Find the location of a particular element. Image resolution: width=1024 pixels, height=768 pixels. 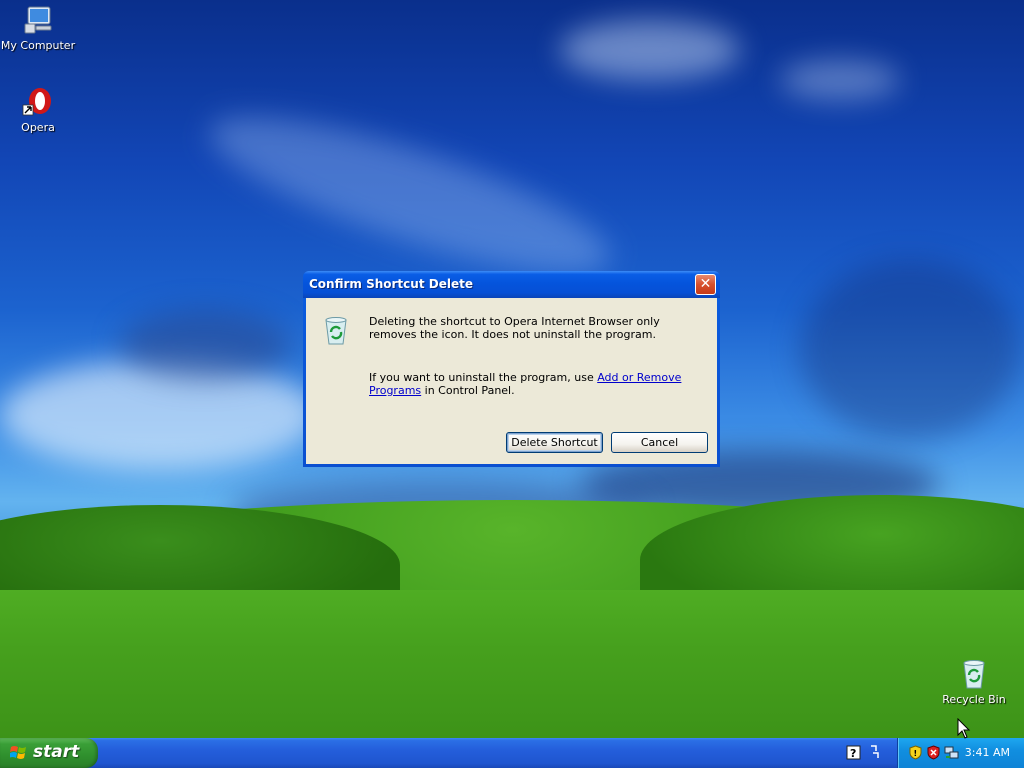

desktop-icon-label: Opera is located at coordinates (38, 127).